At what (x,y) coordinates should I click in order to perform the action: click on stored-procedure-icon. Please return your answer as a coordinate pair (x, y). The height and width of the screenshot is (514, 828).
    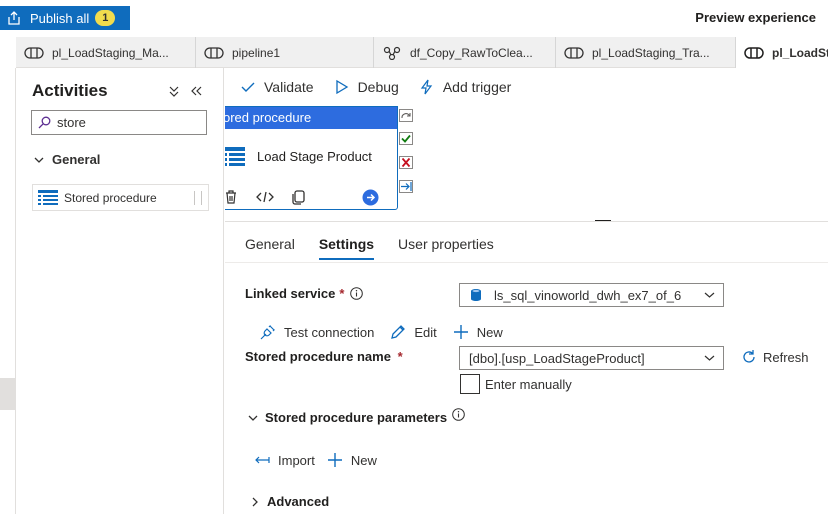
    Looking at the image, I should click on (235, 156).